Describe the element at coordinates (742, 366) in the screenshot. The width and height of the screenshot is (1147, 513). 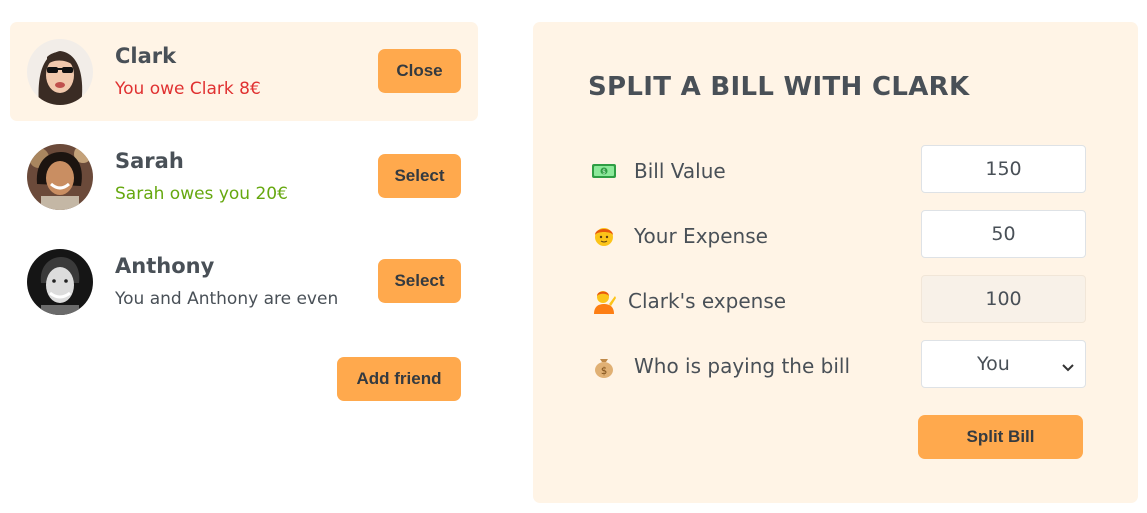
I see `payer-text: Who is paying the bill` at that location.